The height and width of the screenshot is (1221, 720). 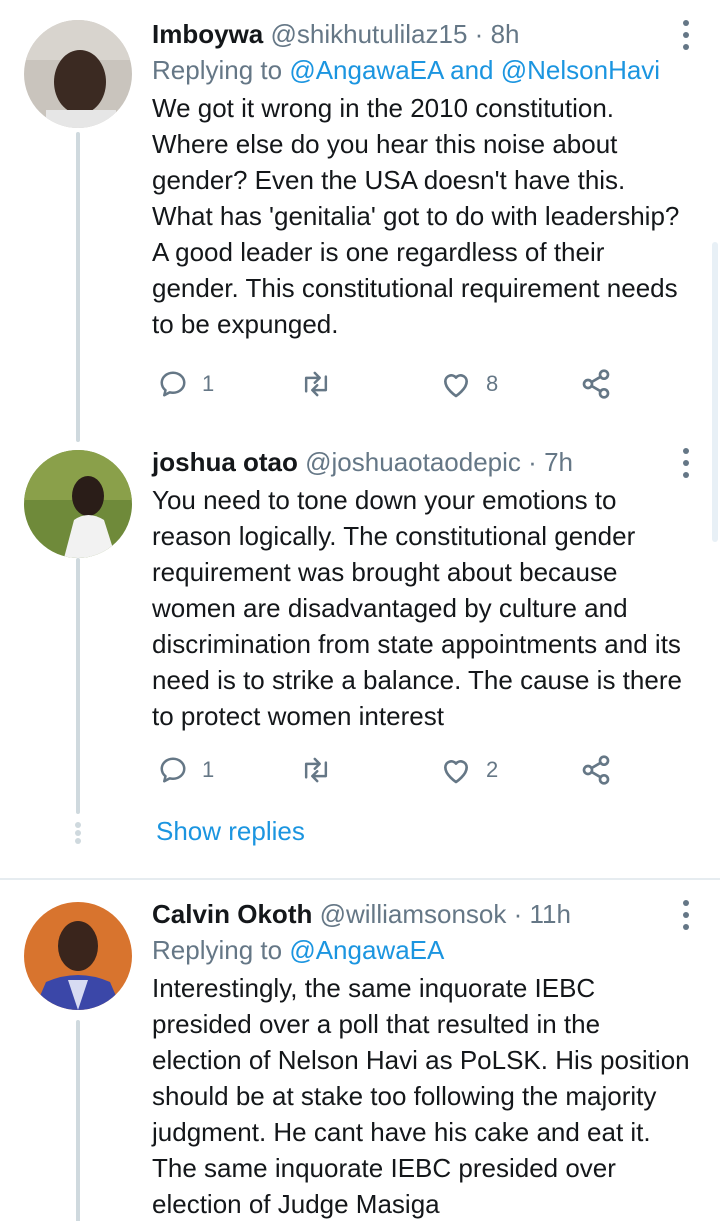 I want to click on user-handle: @williamsonsok, so click(x=413, y=914).